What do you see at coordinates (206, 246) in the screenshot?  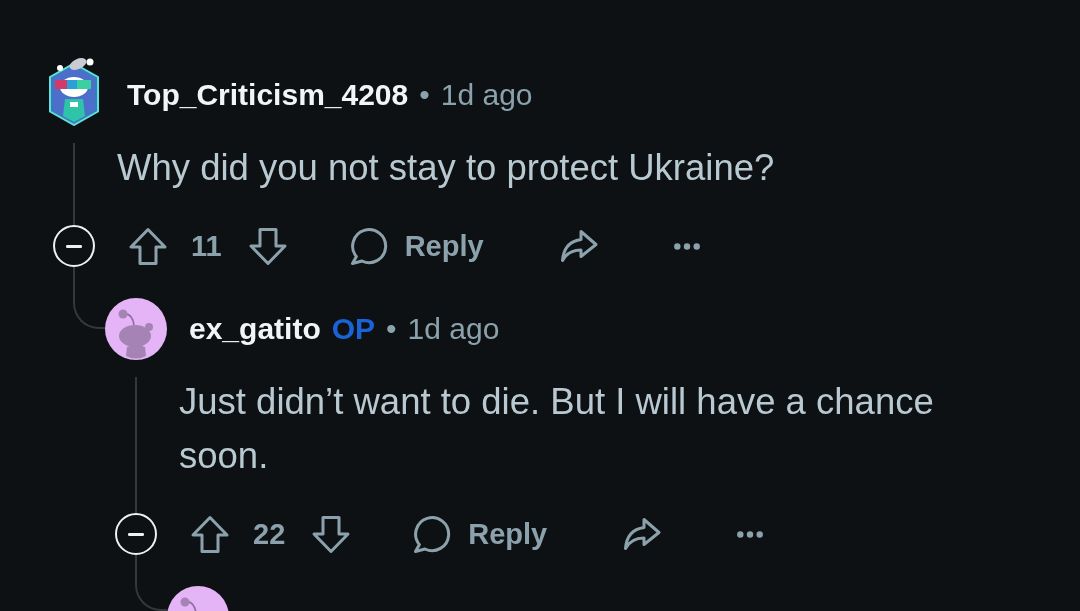 I see `vote-count: 11` at bounding box center [206, 246].